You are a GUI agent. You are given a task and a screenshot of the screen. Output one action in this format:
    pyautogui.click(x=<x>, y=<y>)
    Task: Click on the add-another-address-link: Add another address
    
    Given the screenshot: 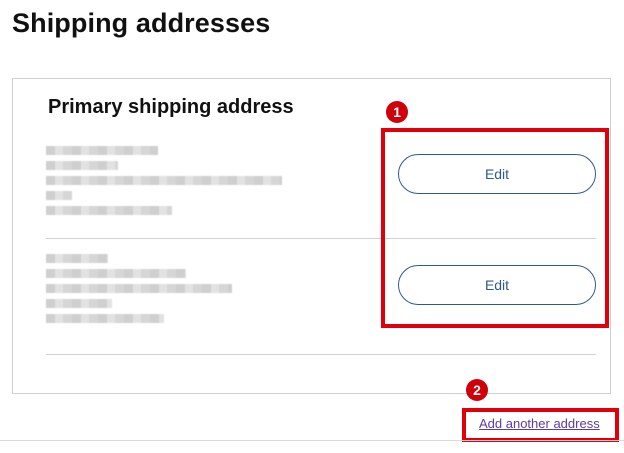 What is the action you would take?
    pyautogui.click(x=539, y=423)
    